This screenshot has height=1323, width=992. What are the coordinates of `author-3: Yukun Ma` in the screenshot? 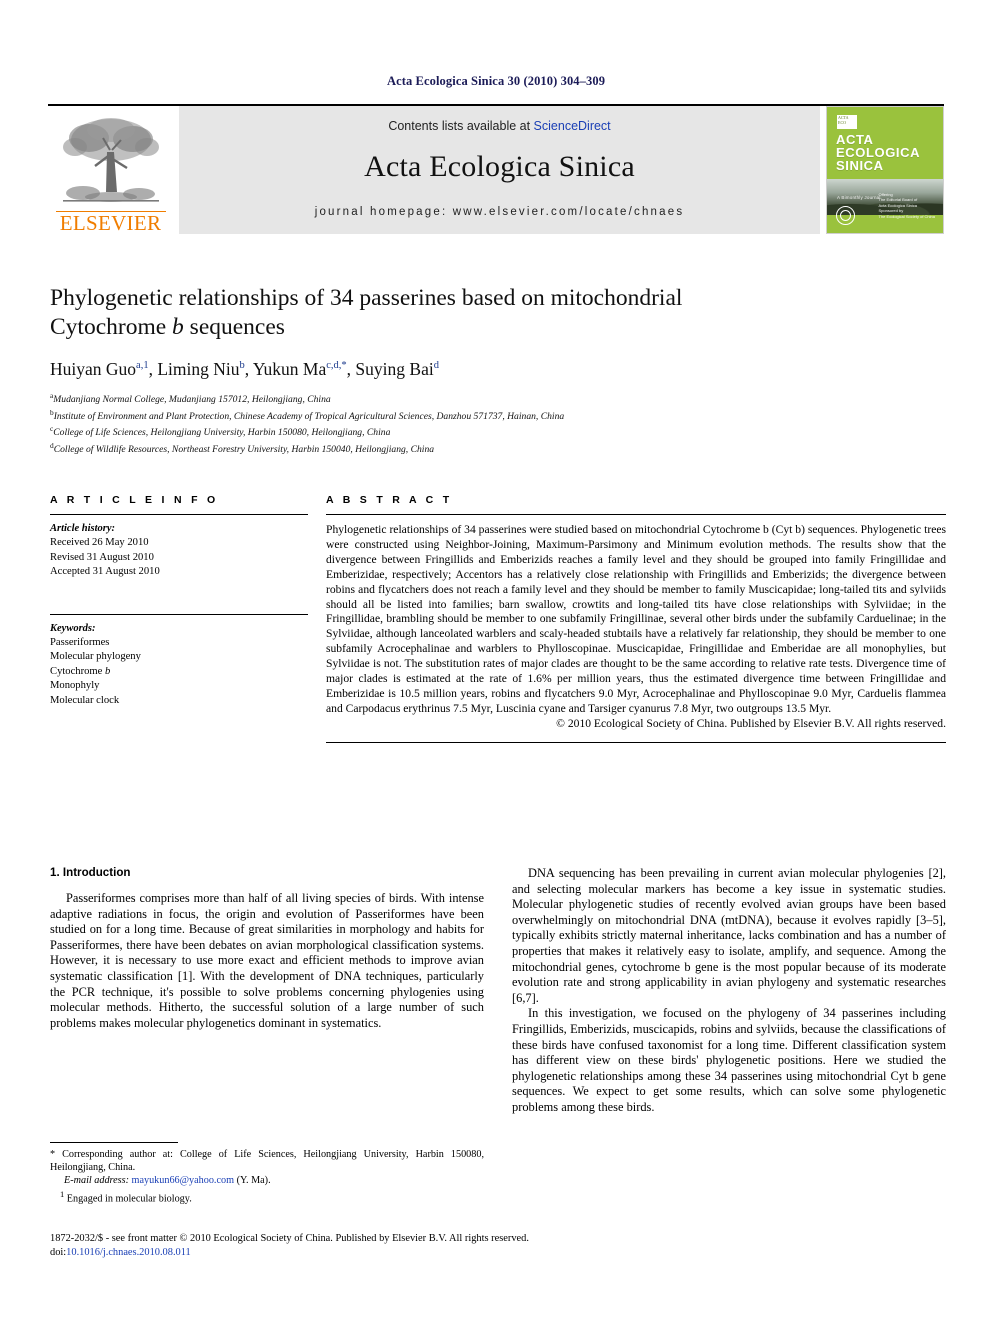 It's located at (289, 369).